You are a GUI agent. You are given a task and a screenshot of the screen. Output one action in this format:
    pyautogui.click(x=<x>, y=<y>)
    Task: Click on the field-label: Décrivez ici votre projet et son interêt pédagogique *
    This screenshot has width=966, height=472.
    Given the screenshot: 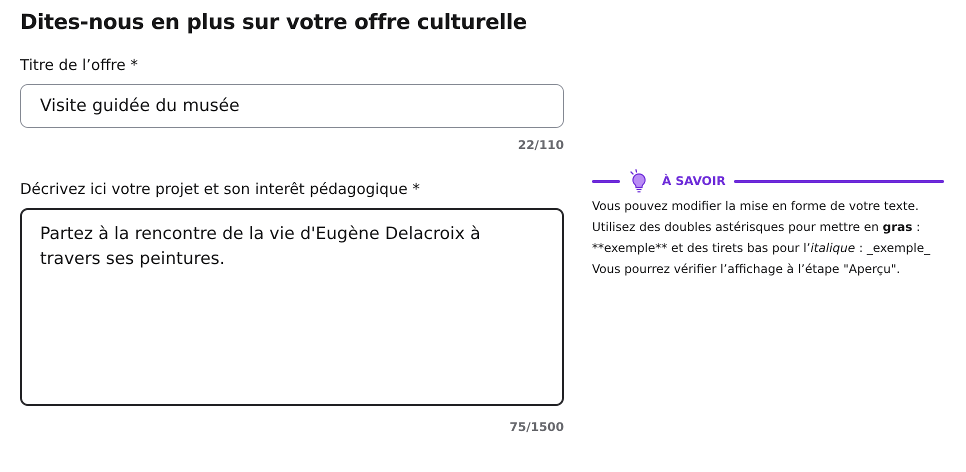 What is the action you would take?
    pyautogui.click(x=220, y=189)
    